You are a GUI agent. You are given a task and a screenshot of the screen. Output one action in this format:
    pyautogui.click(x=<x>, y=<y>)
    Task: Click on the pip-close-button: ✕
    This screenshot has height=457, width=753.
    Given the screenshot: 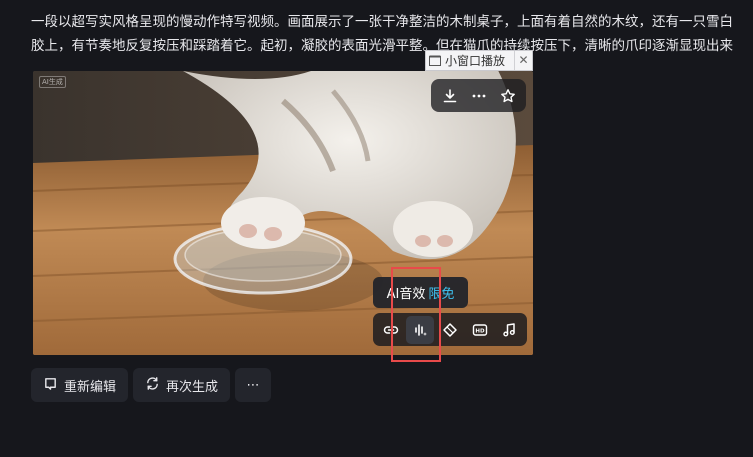 What is the action you would take?
    pyautogui.click(x=523, y=60)
    